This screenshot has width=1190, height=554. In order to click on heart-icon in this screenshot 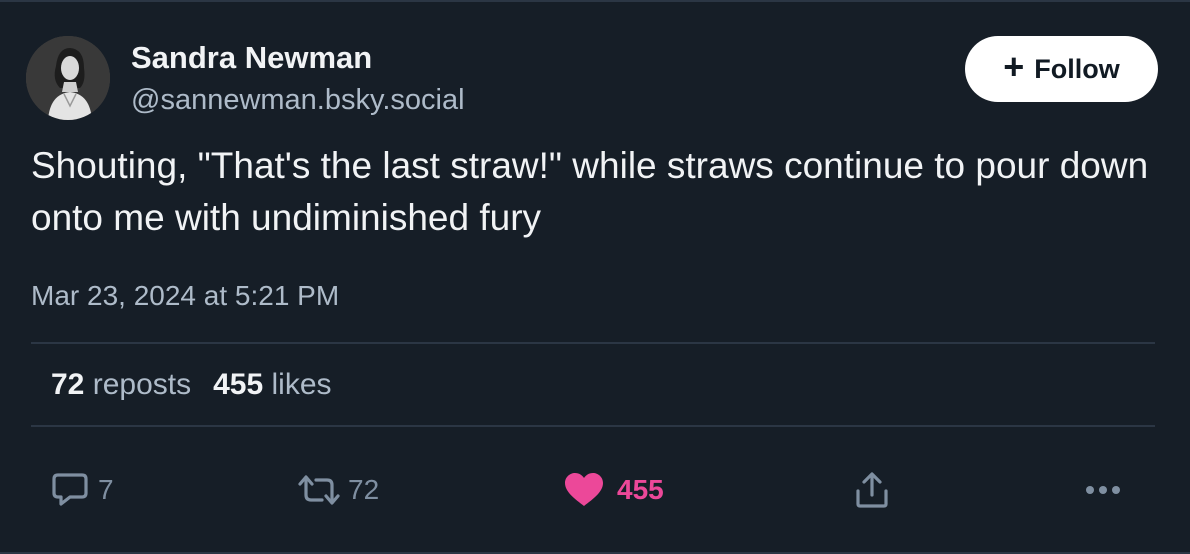, I will do `click(584, 489)`.